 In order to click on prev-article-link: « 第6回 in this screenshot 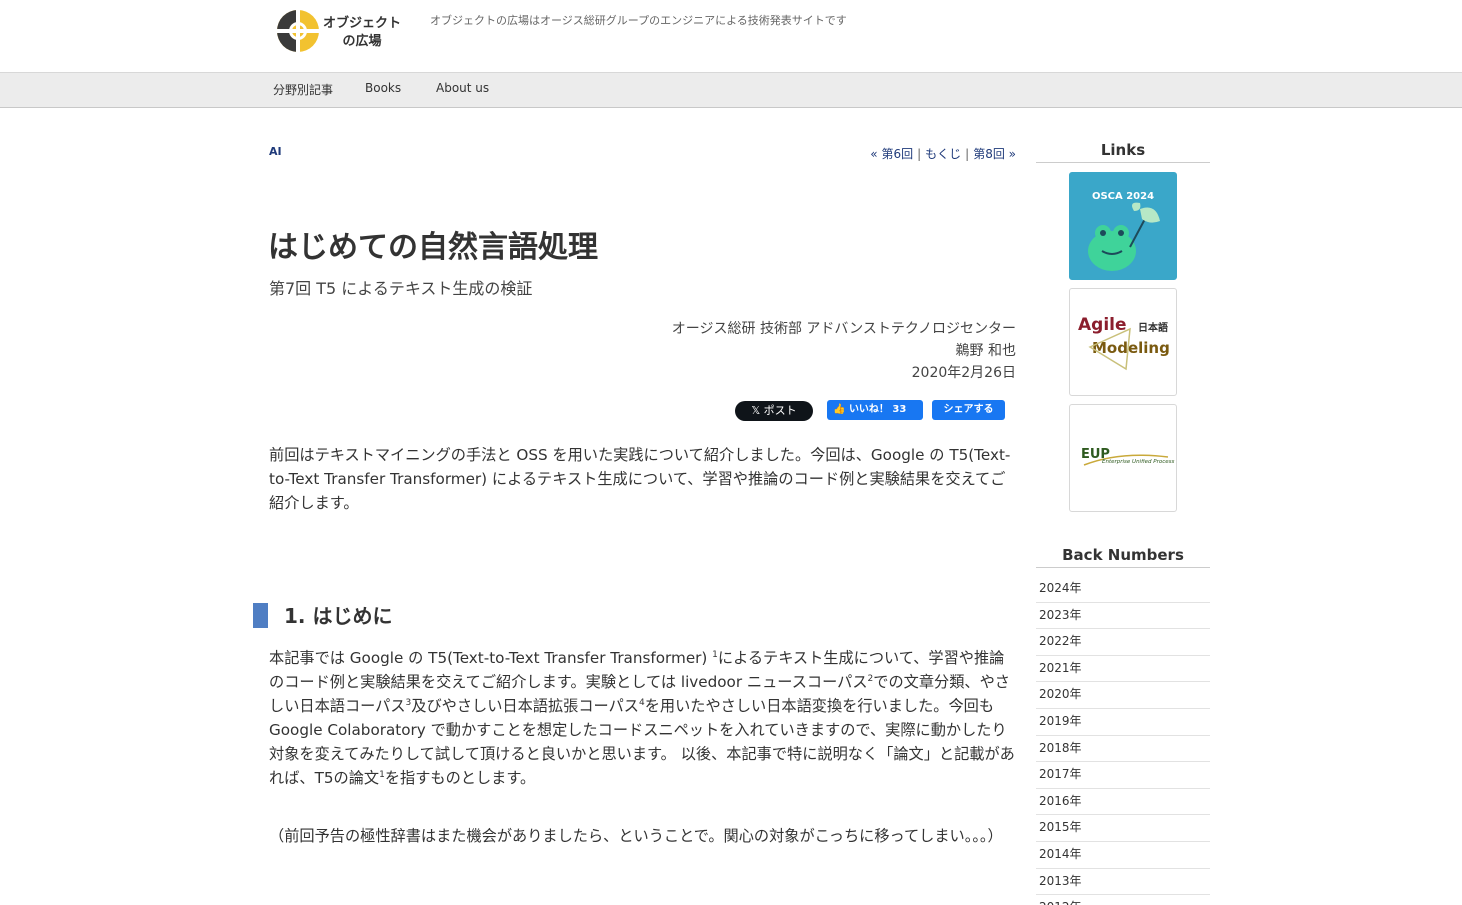, I will do `click(891, 154)`.